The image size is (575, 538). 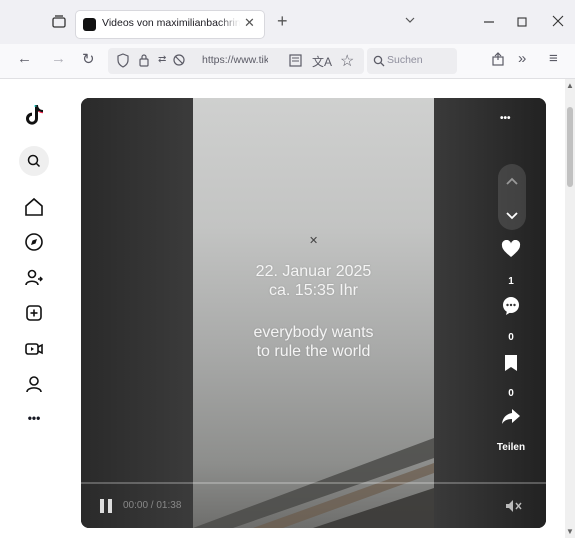 I want to click on minimize-button, so click(x=489, y=21).